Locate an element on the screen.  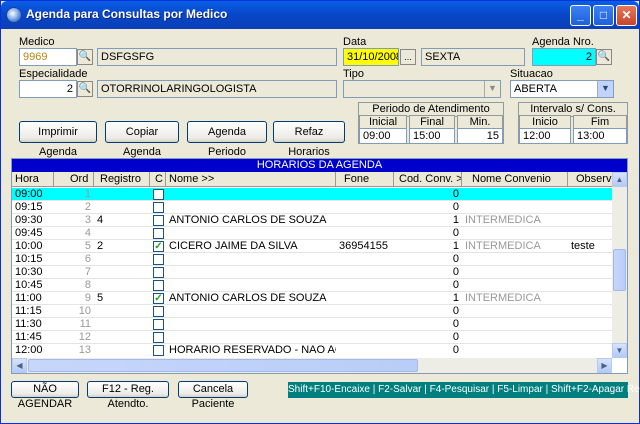
cell-hora: 10:30 is located at coordinates (33, 272).